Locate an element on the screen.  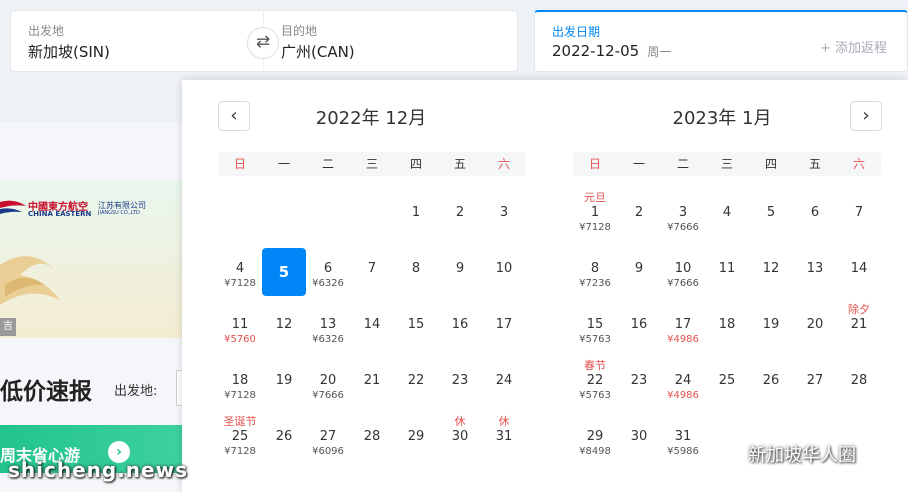
calendar-day: 4 ¥7128 is located at coordinates (240, 273).